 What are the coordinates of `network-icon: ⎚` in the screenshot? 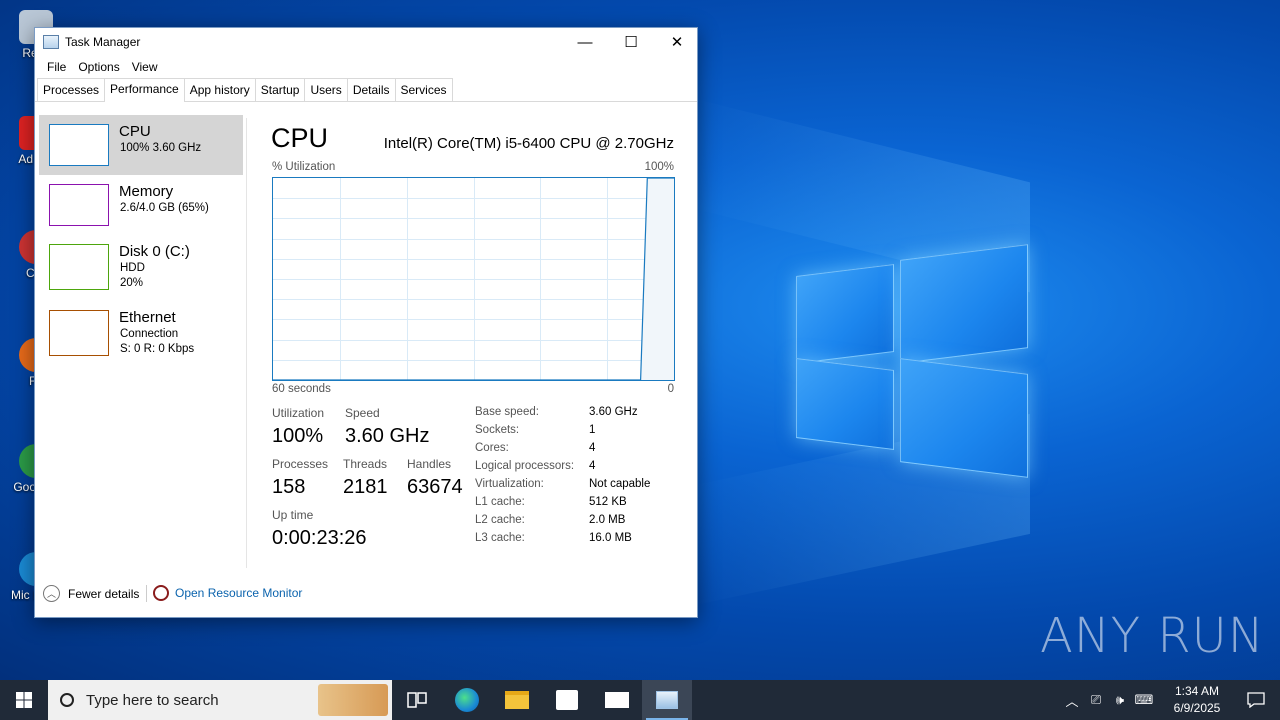 It's located at (1096, 700).